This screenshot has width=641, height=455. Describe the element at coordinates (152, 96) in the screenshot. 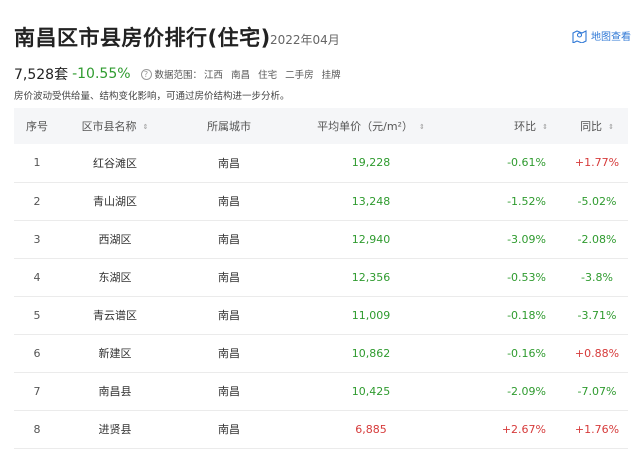

I see `disclaimer-note: 房价波动受供给量、结构变化影响，可通过房价结构进一步分析。` at that location.